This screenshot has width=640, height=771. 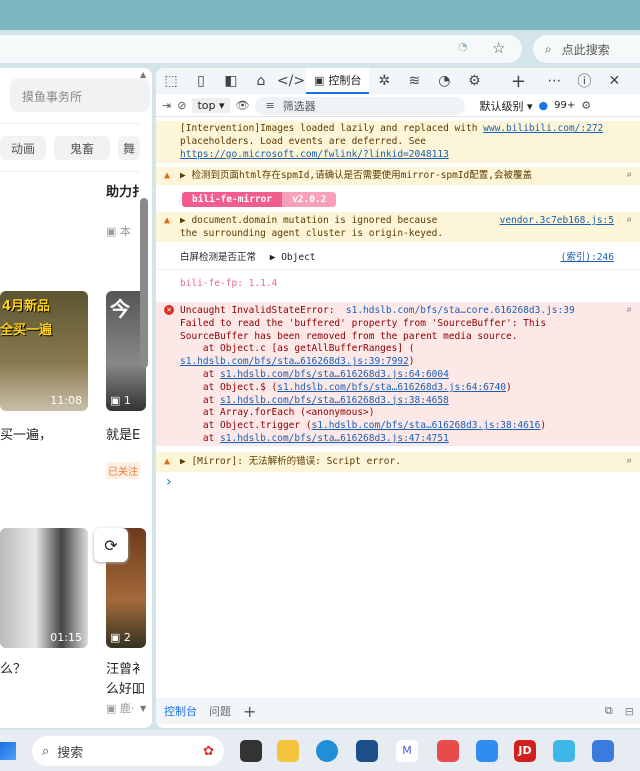 I want to click on stack-source-link: s1.hdslb.com/bfs/sta…616268d3.js:38:4658, so click(x=334, y=400).